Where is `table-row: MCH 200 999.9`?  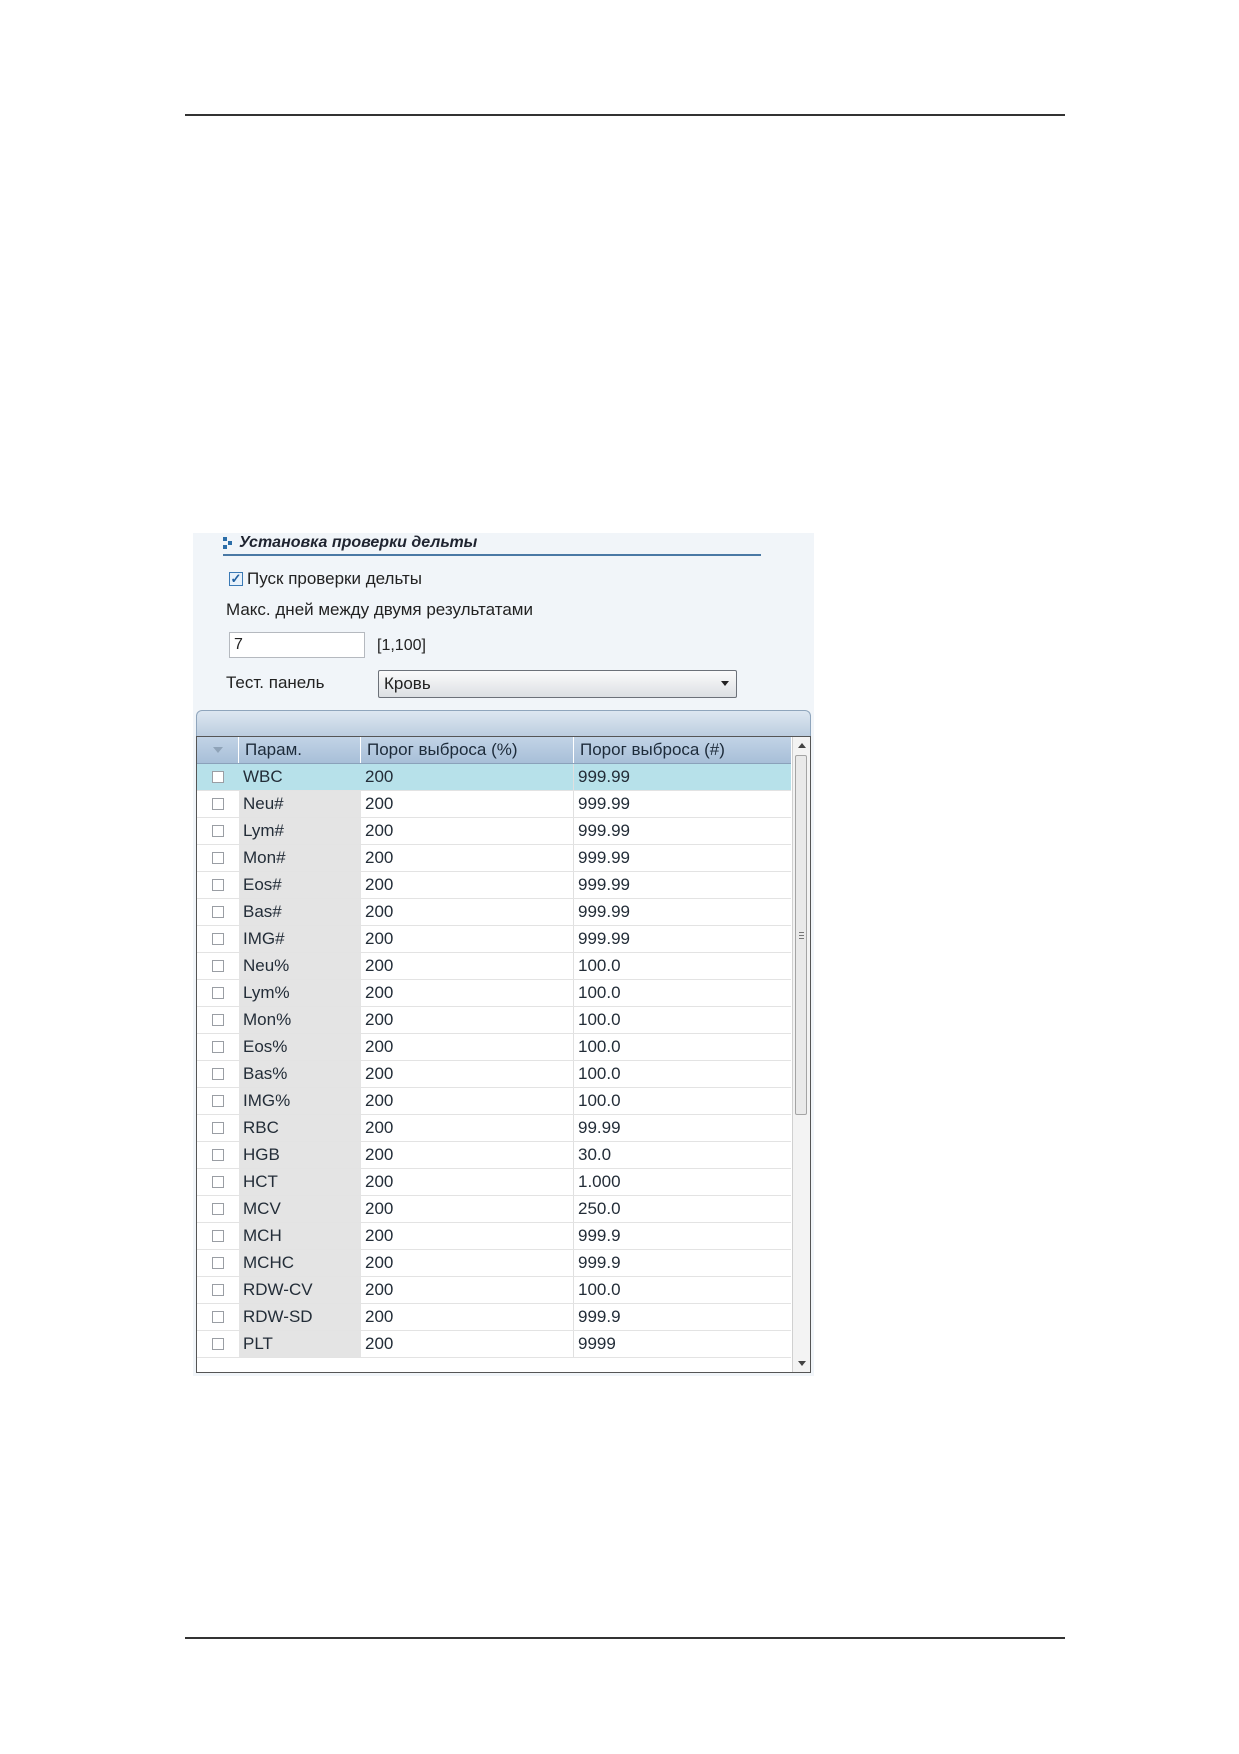 table-row: MCH 200 999.9 is located at coordinates (494, 1236).